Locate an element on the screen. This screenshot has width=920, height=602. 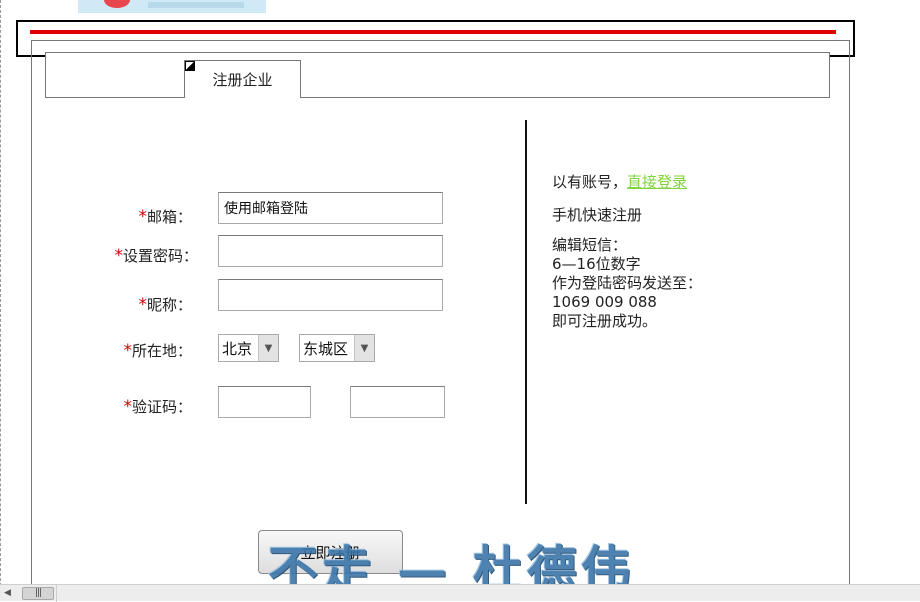
logo-mark is located at coordinates (117, 4).